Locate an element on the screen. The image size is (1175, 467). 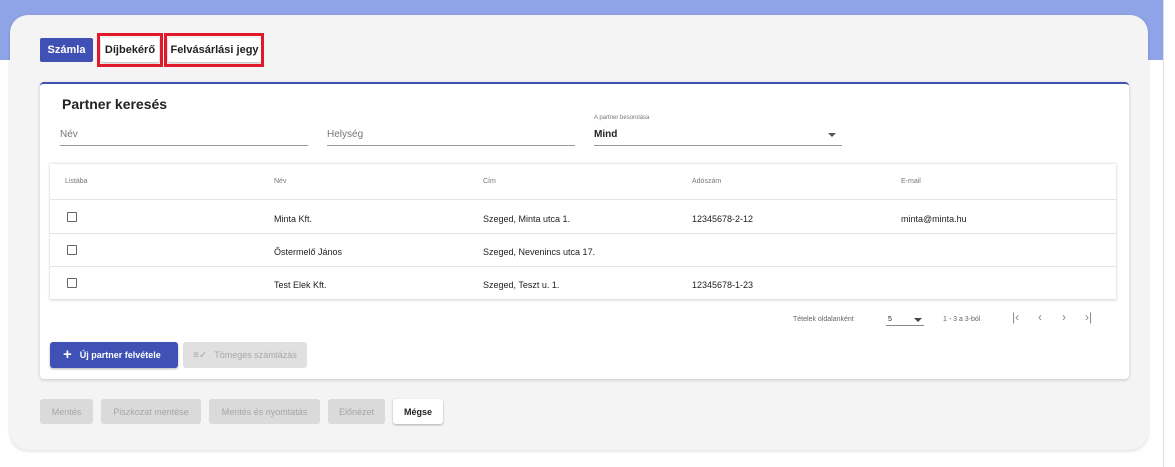
save-button: Mentés is located at coordinates (66, 411).